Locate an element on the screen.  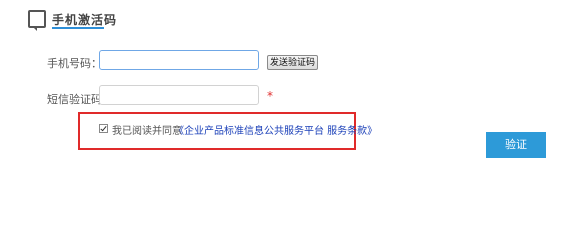
verify-button: 验证 is located at coordinates (516, 145).